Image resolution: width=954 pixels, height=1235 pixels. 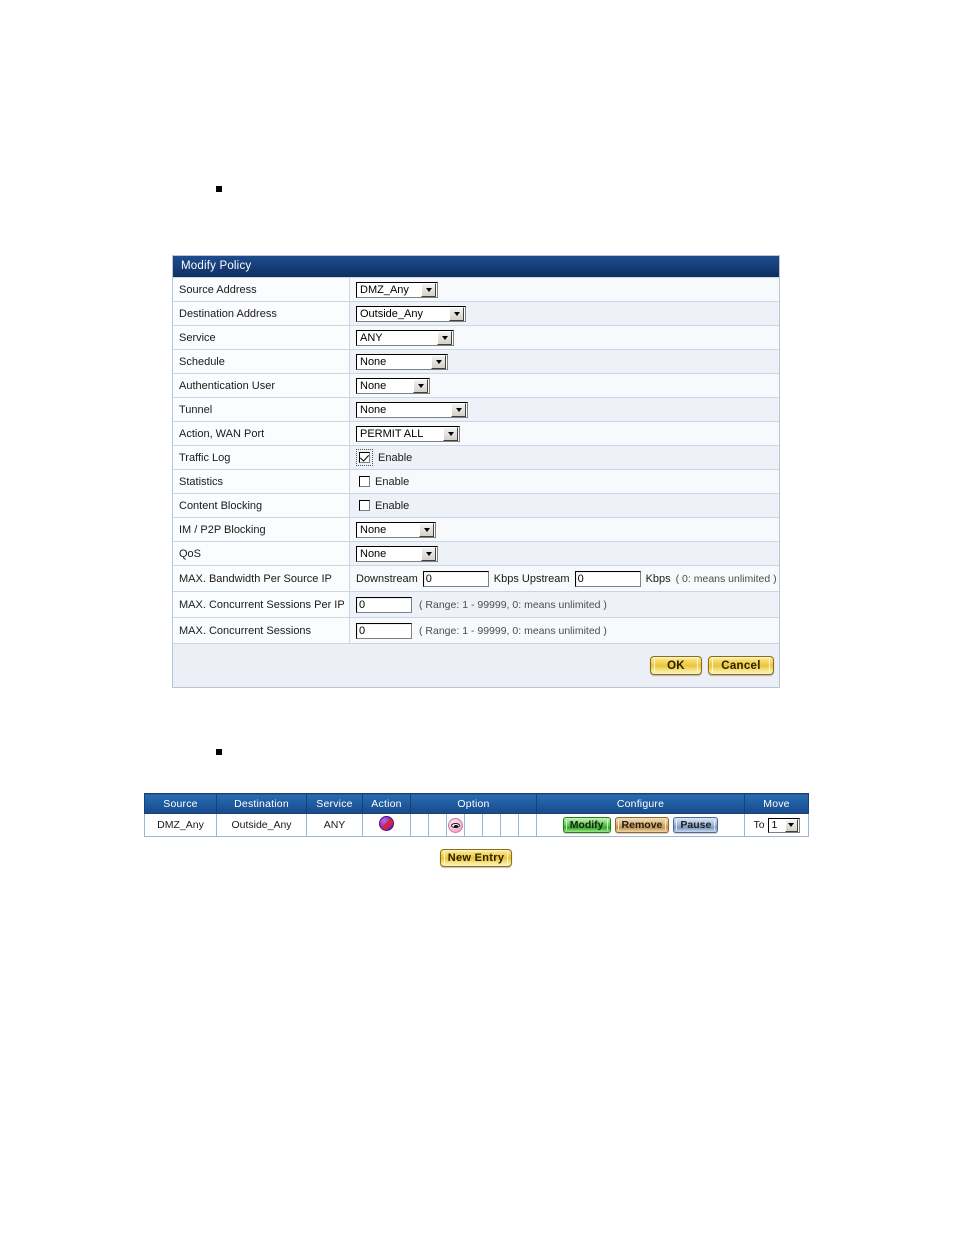 What do you see at coordinates (261, 337) in the screenshot?
I see `label-service: Service` at bounding box center [261, 337].